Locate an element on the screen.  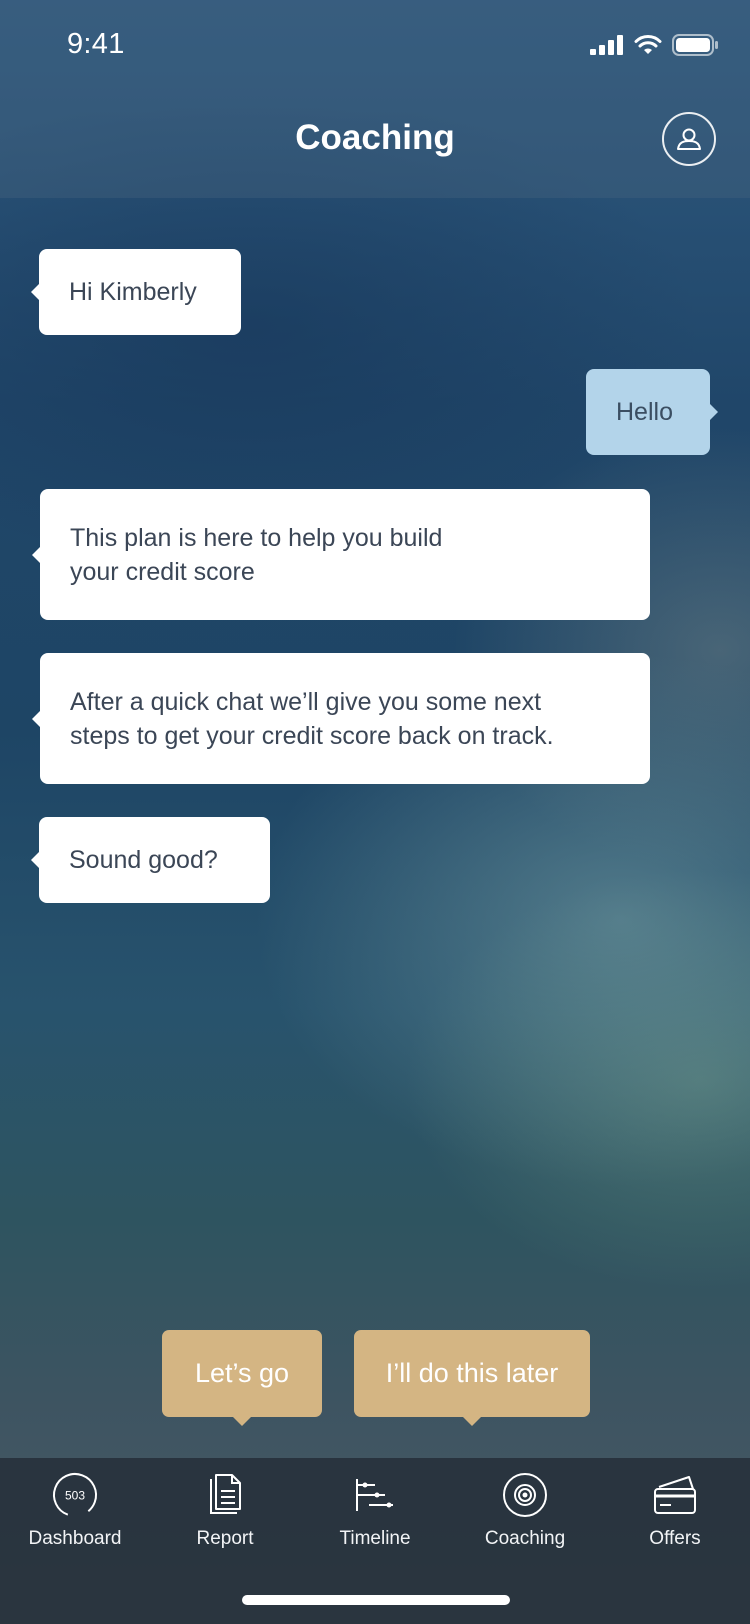
tab-coaching: Coaching is located at coordinates (525, 1518).